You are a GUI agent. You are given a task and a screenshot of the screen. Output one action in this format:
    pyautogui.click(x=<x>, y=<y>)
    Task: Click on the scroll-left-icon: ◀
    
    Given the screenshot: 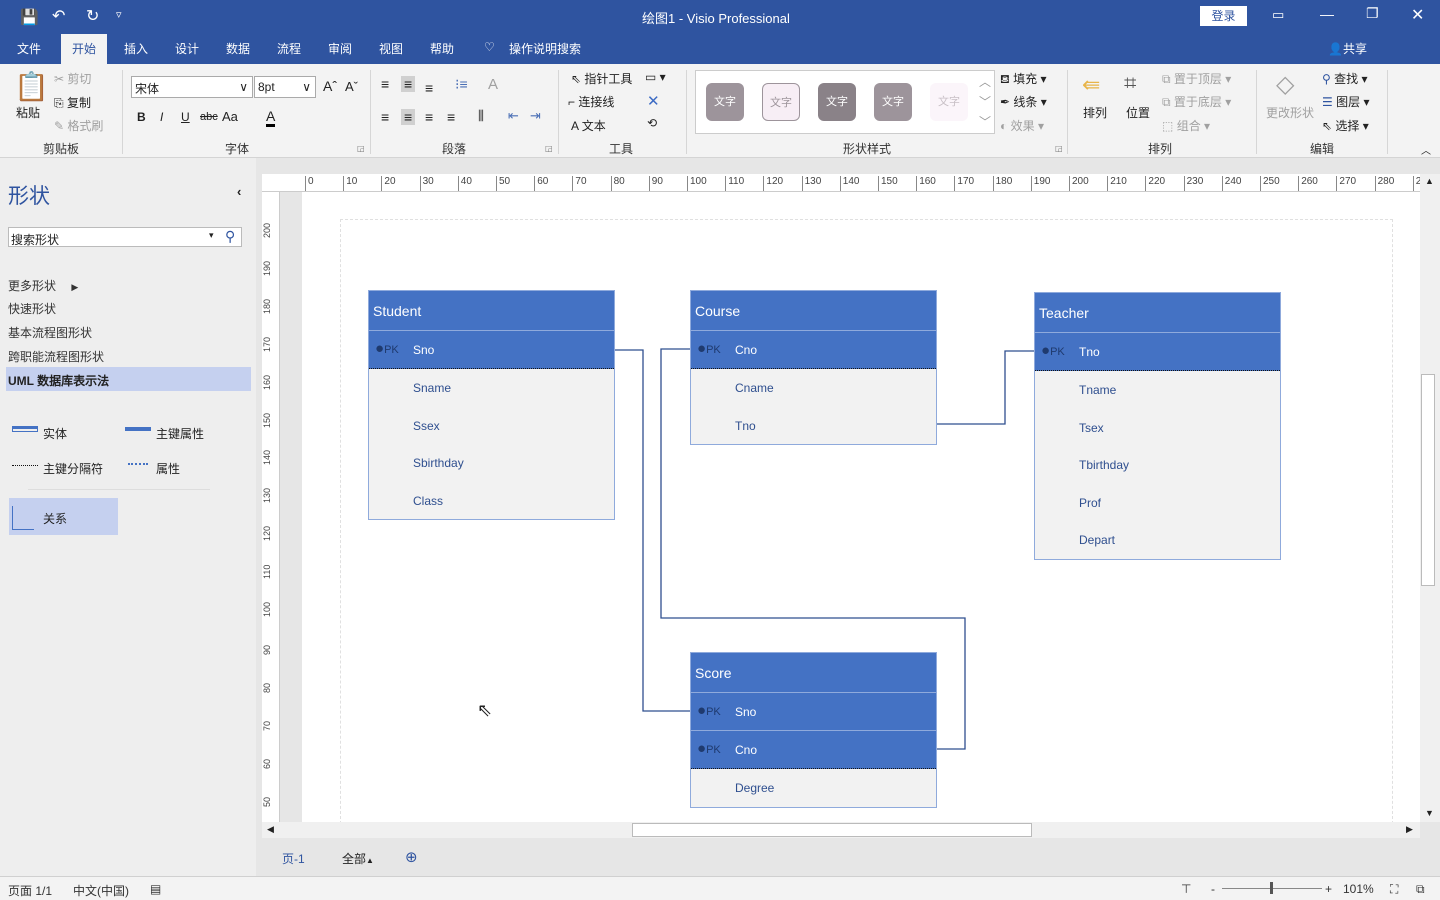 What is the action you would take?
    pyautogui.click(x=270, y=829)
    